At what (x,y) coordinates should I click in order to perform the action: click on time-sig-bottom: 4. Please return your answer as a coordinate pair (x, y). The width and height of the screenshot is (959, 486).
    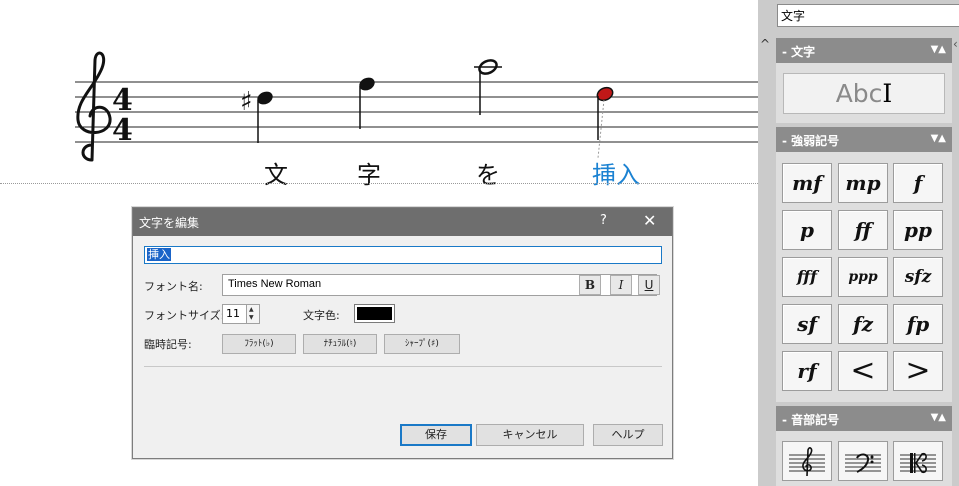
    Looking at the image, I should click on (122, 130).